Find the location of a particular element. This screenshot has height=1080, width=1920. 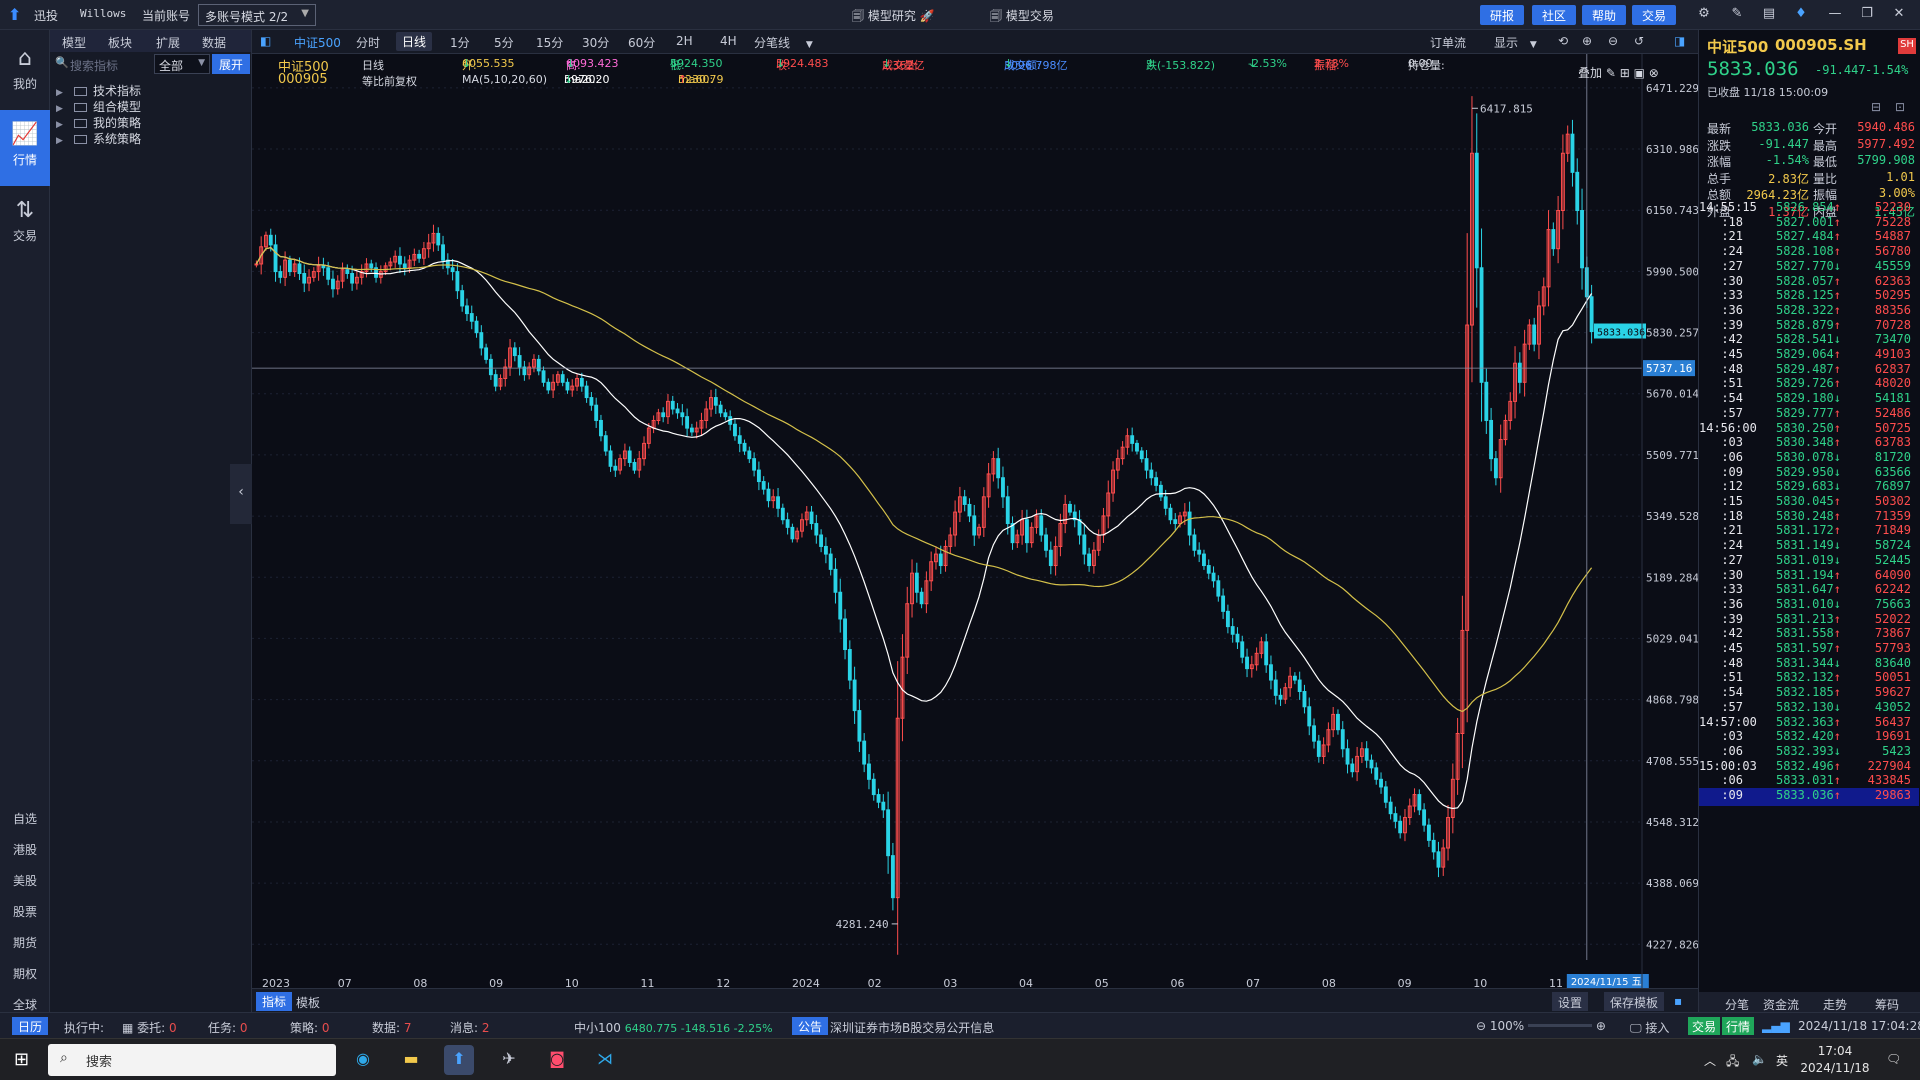

nav-quotes: 📈 行情 is located at coordinates (25, 148).